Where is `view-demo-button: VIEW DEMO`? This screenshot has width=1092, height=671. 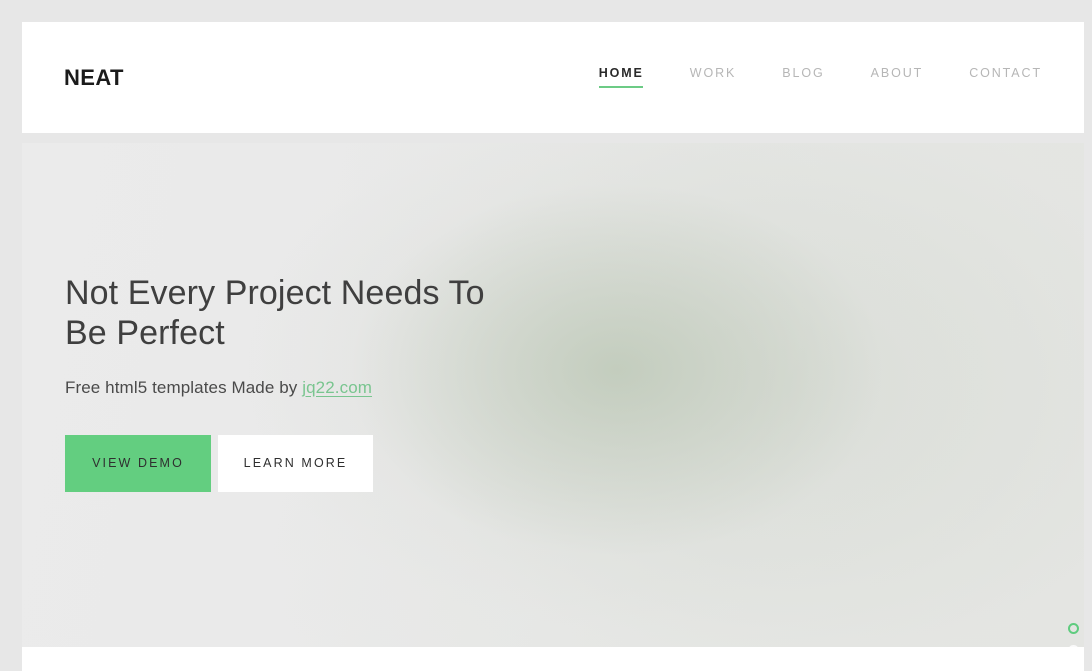 view-demo-button: VIEW DEMO is located at coordinates (138, 463).